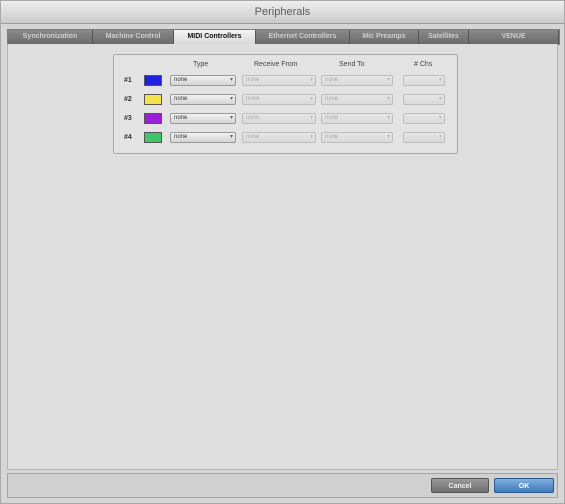 Image resolution: width=565 pixels, height=504 pixels. I want to click on row-label: #3, so click(128, 118).